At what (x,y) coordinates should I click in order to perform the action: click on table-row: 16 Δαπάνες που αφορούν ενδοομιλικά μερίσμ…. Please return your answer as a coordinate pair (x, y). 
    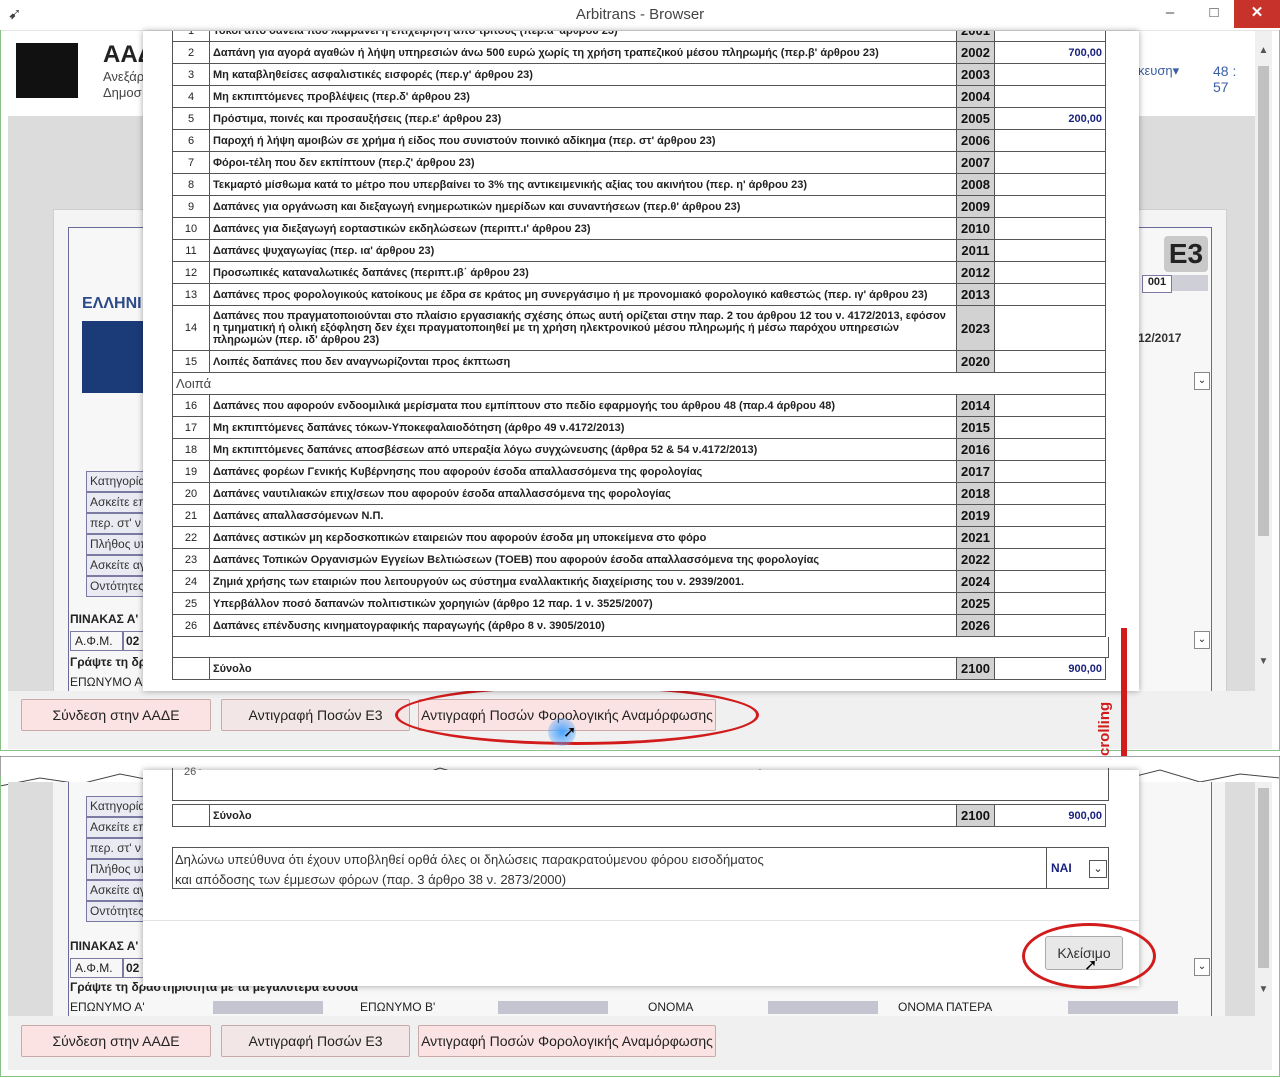
    Looking at the image, I should click on (639, 406).